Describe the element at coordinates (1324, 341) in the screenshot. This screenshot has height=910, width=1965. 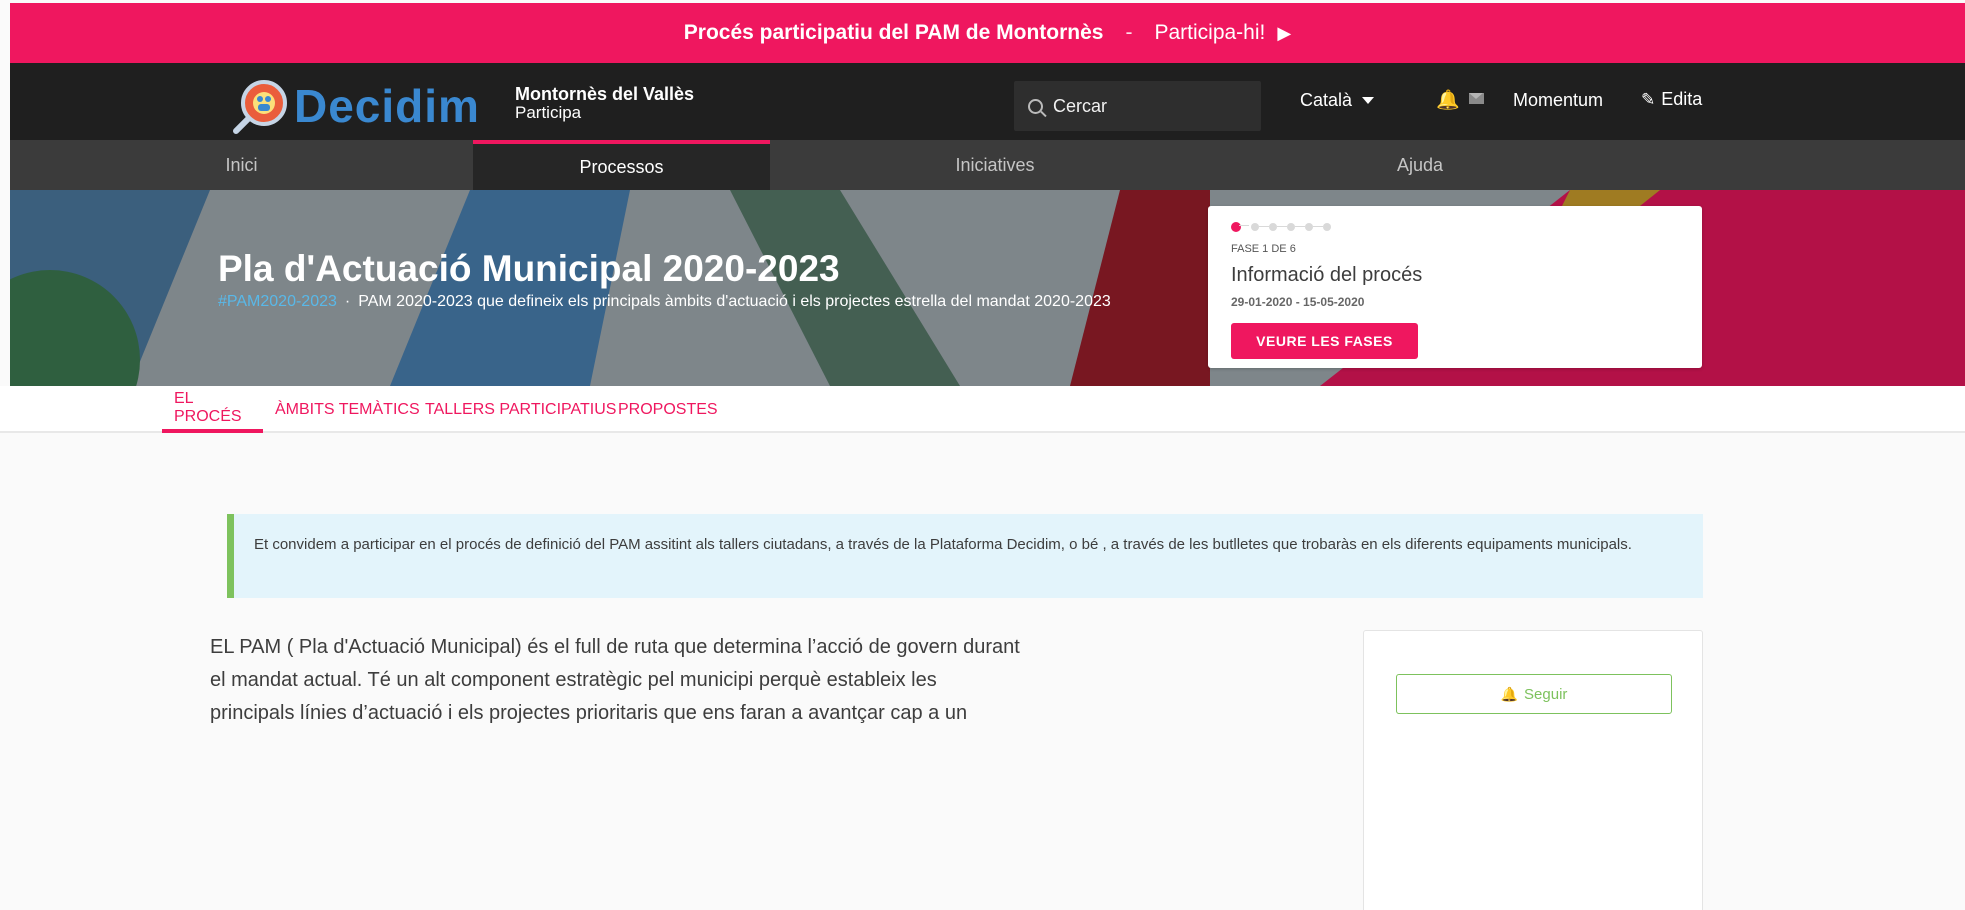
I see `view-phases-button: VEURE LES FASES` at that location.